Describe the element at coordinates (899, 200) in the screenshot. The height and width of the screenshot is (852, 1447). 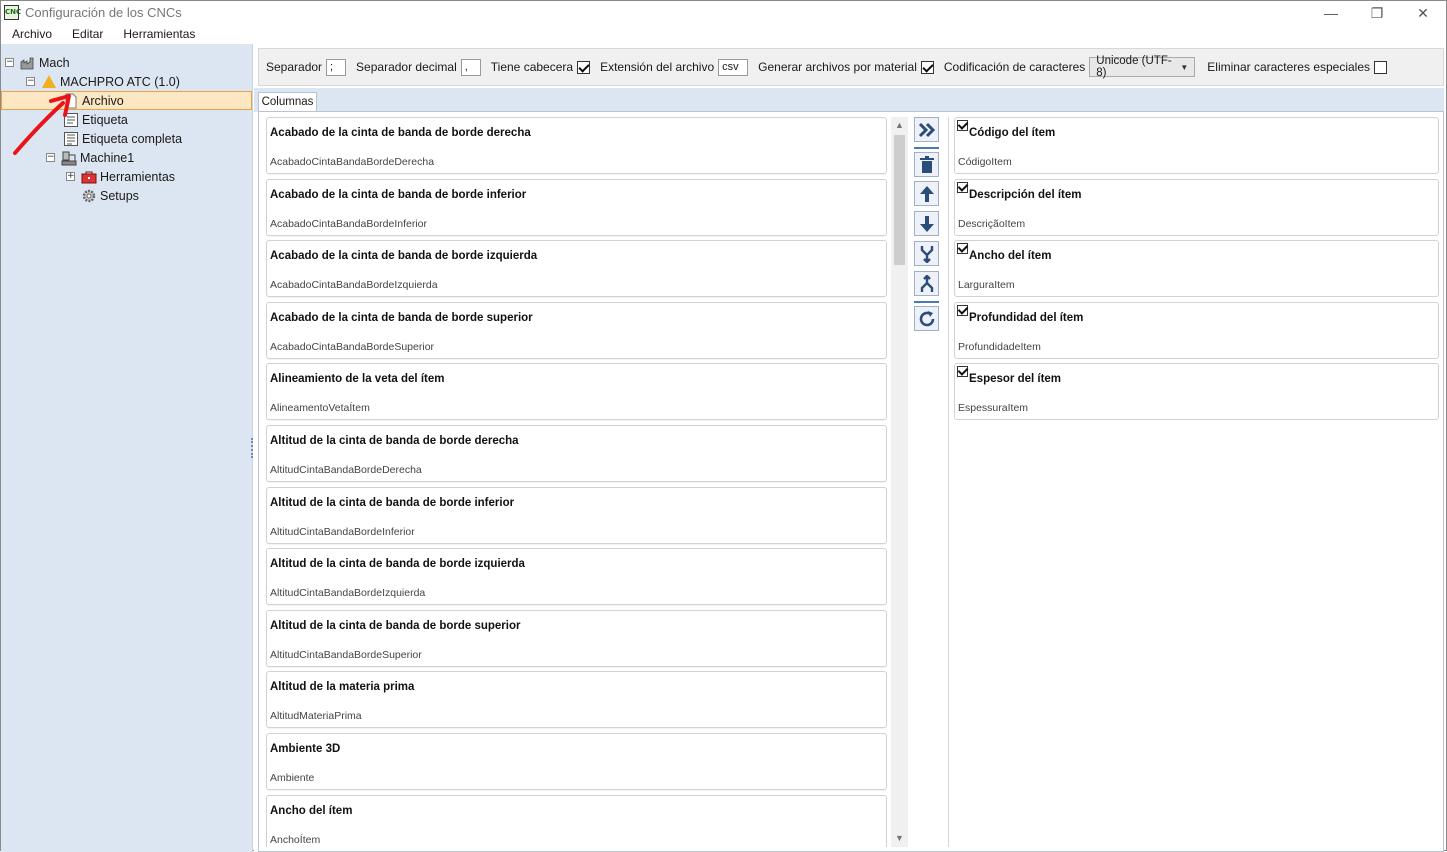
I see `scroll-thumb` at that location.